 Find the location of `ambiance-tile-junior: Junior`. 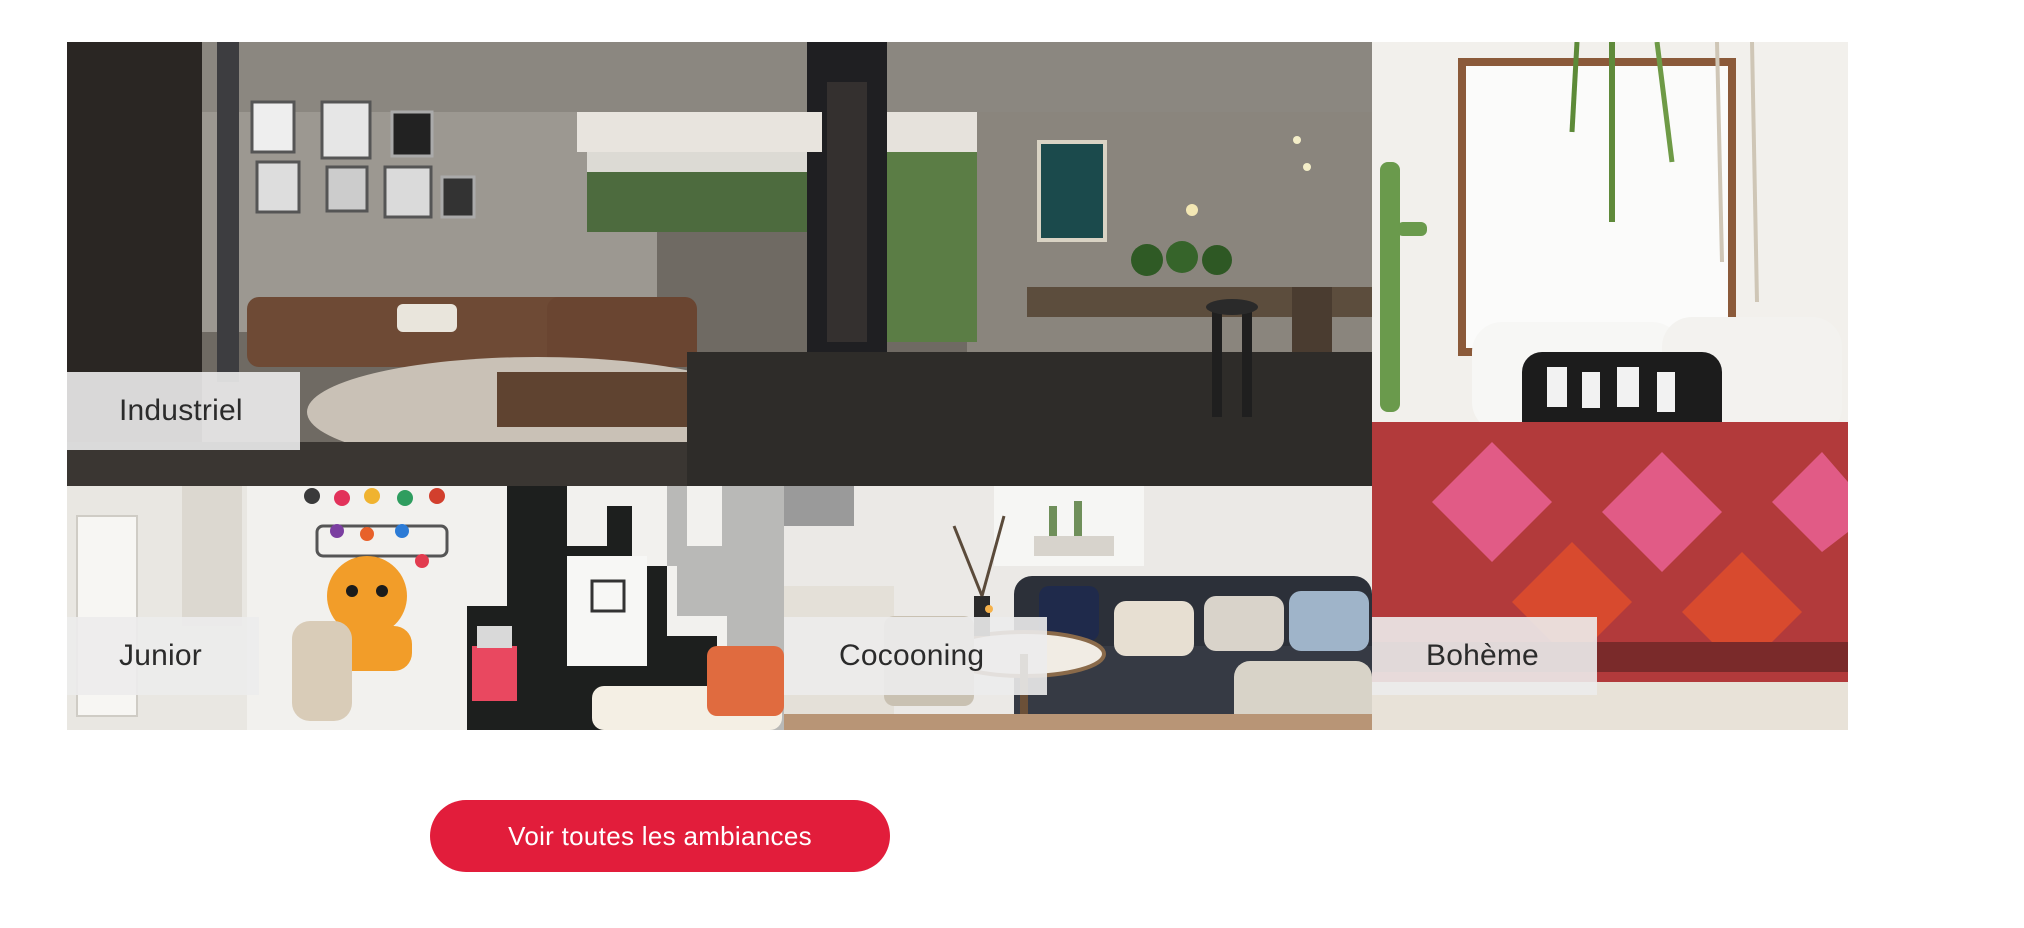

ambiance-tile-junior: Junior is located at coordinates (425, 608).